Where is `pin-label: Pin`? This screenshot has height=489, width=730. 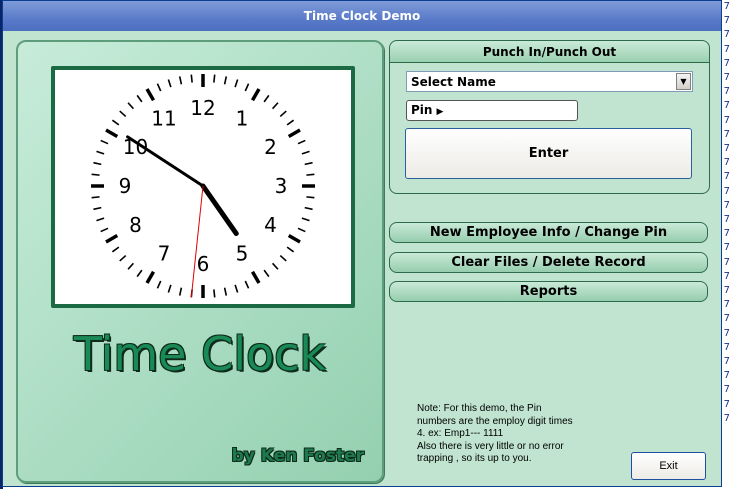 pin-label: Pin is located at coordinates (422, 110).